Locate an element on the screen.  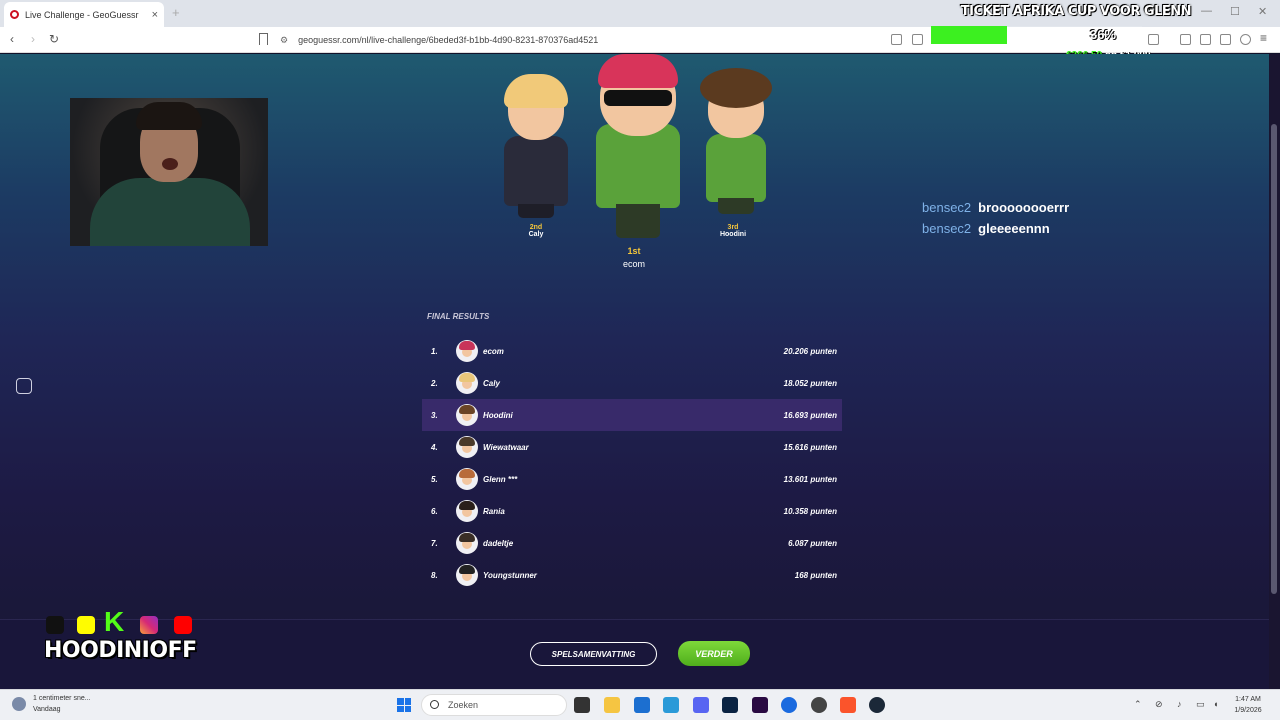
reload-icon: ↻ is located at coordinates (54, 39).